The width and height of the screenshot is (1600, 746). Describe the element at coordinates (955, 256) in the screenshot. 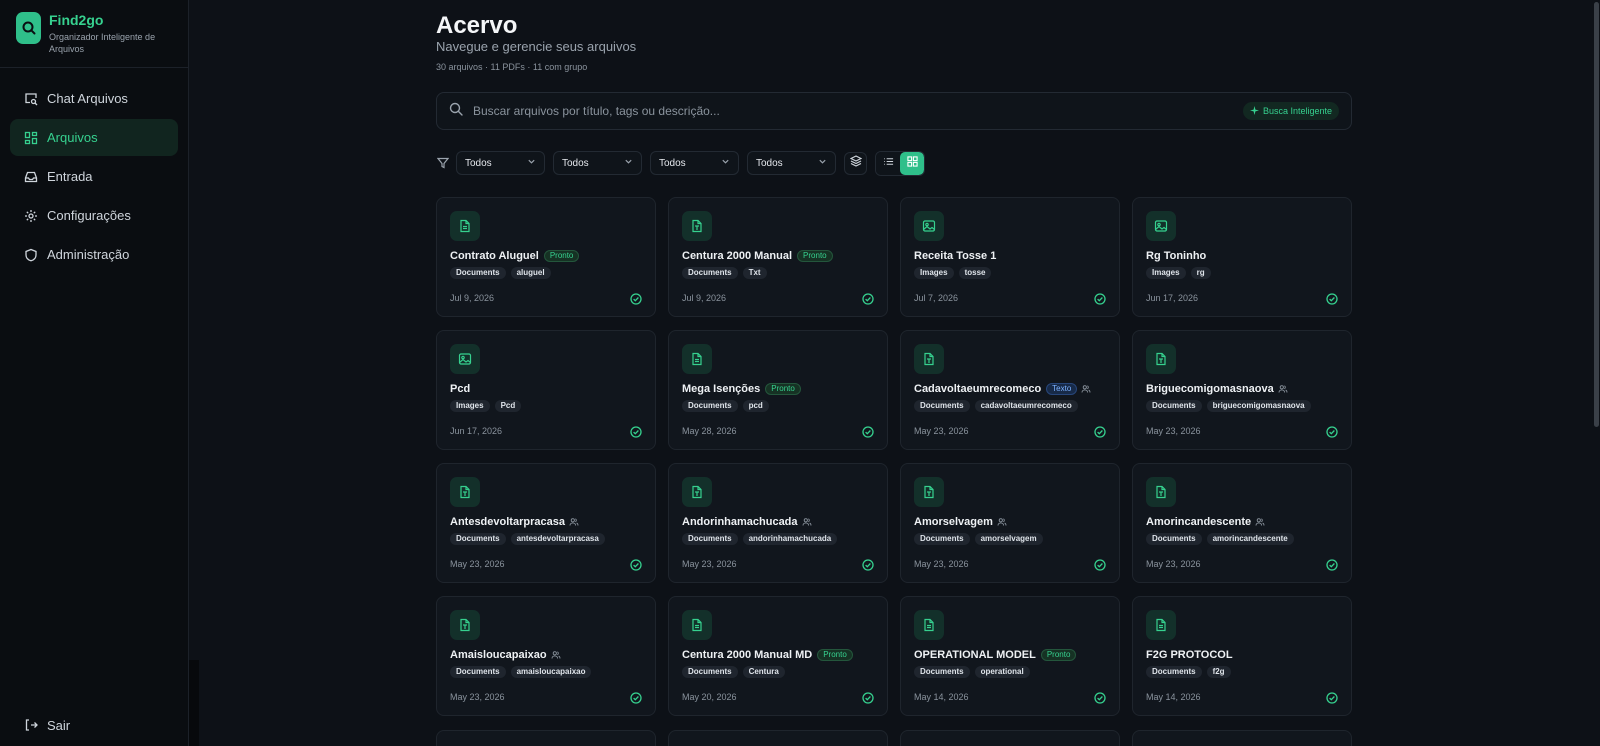

I see `card-title: Receita Tosse 1` at that location.